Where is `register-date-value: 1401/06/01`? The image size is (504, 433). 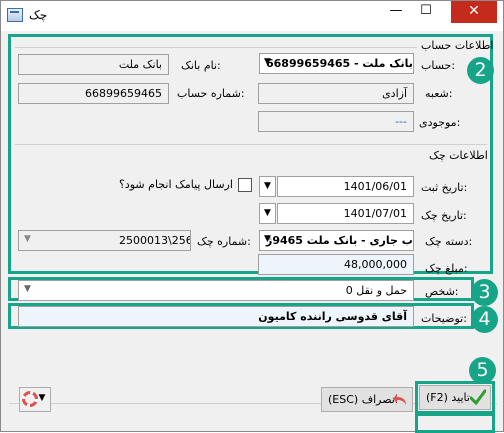
register-date-value: 1401/06/01 is located at coordinates (375, 186).